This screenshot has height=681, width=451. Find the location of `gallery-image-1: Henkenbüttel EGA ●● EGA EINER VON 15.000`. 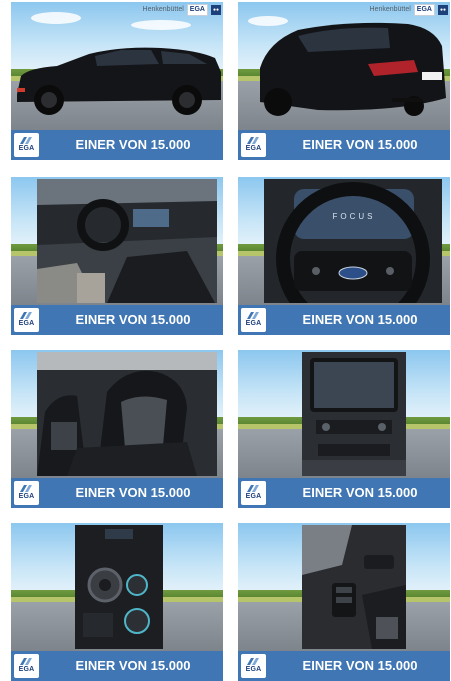

gallery-image-1: Henkenbüttel EGA ●● EGA EINER VON 15.000 is located at coordinates (117, 81).